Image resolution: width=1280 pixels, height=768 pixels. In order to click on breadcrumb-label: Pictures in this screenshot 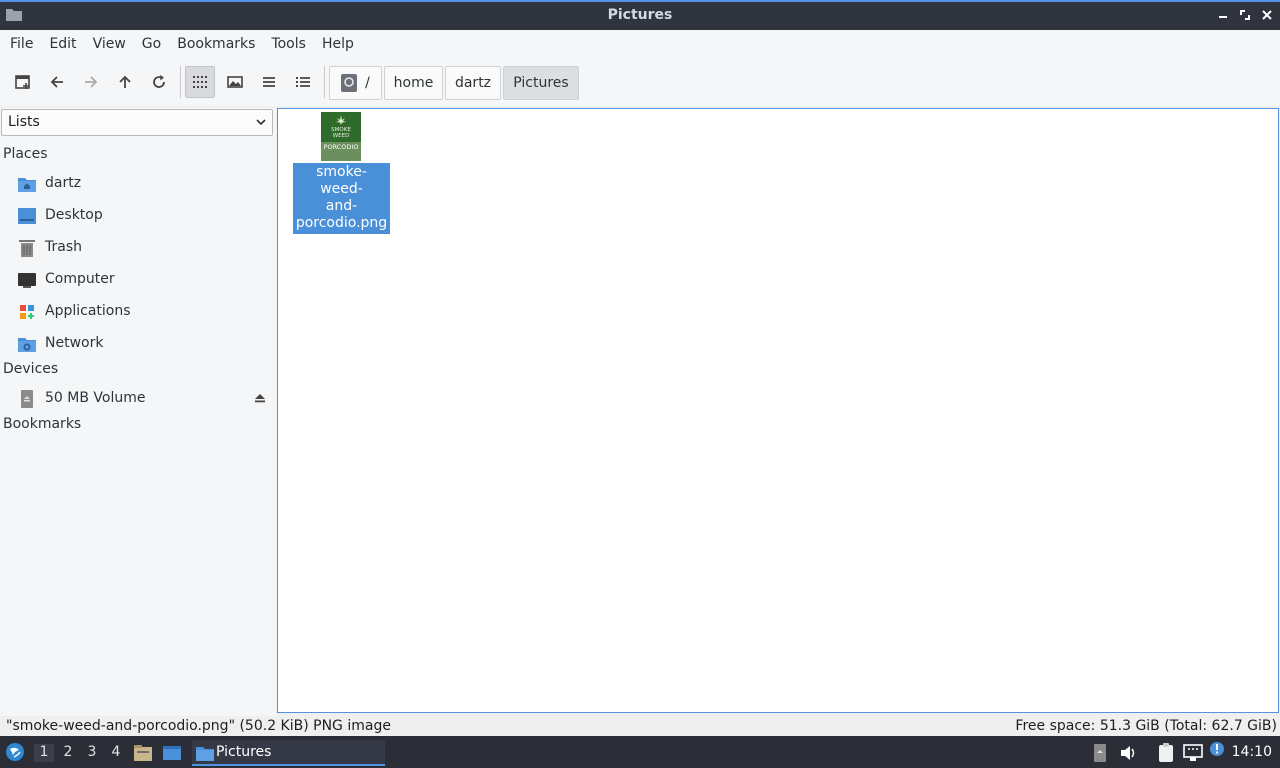, I will do `click(541, 83)`.